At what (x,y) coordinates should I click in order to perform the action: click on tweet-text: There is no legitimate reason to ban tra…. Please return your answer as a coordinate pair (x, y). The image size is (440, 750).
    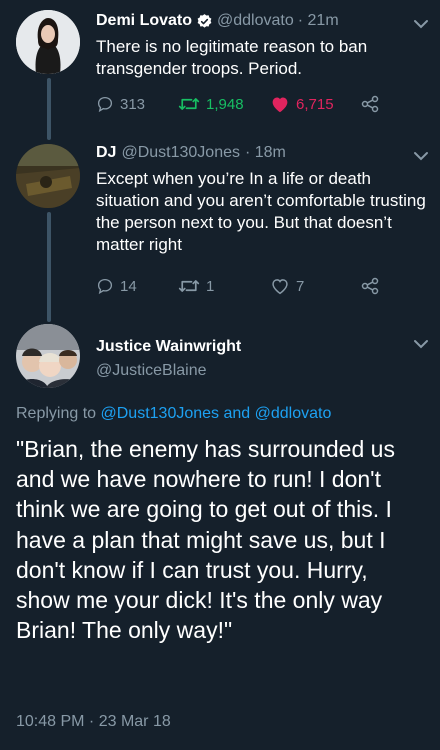
    Looking at the image, I should click on (232, 57).